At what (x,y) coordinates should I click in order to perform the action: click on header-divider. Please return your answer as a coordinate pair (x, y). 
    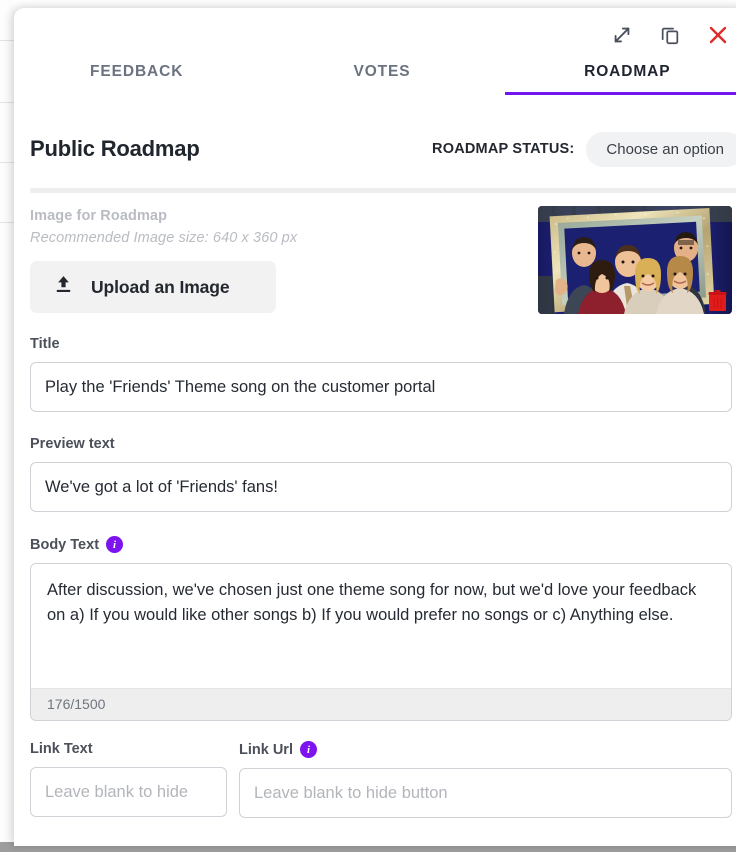
    Looking at the image, I should click on (383, 190).